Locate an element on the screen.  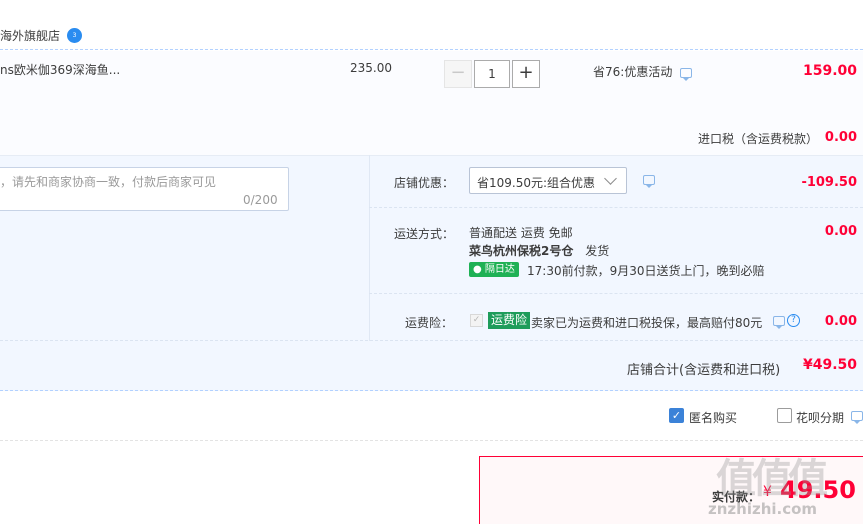
quantity-increase-button: + is located at coordinates (526, 74).